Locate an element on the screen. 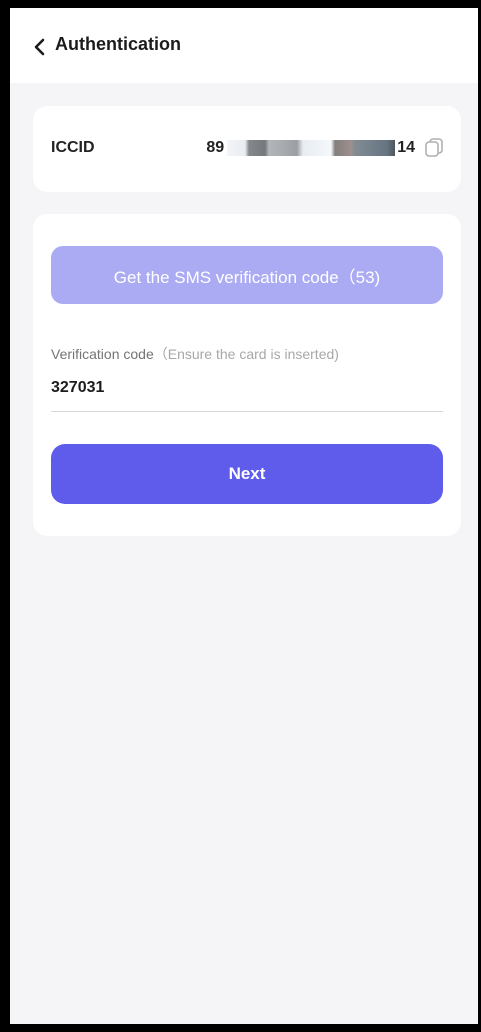 The height and width of the screenshot is (1032, 481). page-title: Authentication is located at coordinates (118, 44).